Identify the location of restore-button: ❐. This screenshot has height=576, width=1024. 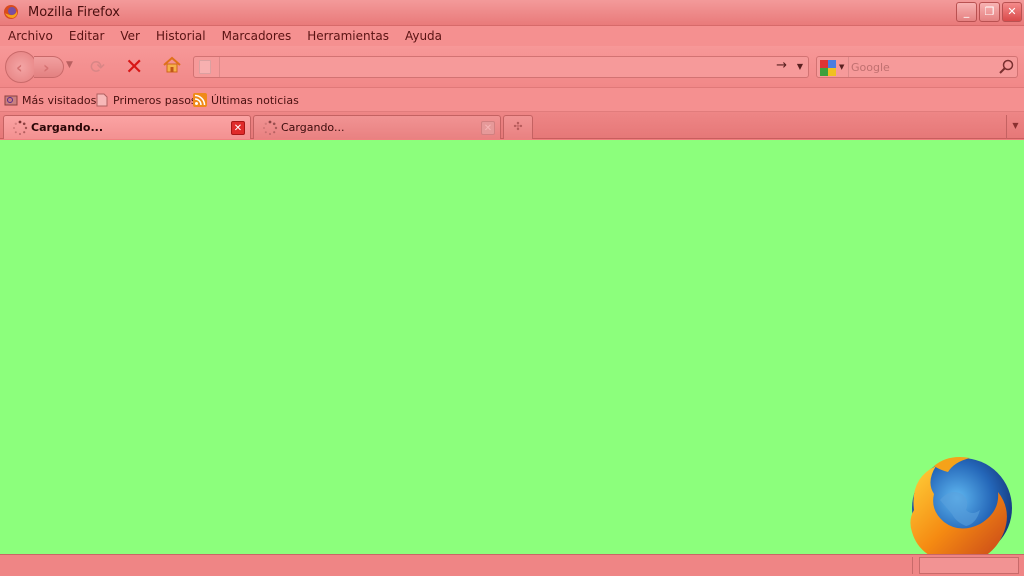
(989, 12).